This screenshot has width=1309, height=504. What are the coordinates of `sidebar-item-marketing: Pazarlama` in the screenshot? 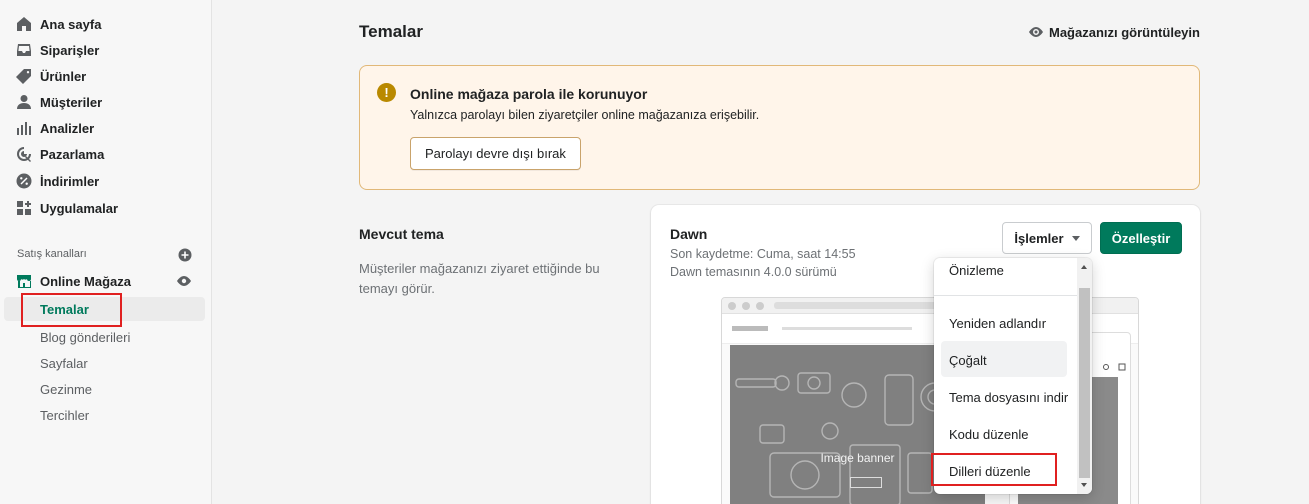 It's located at (106, 154).